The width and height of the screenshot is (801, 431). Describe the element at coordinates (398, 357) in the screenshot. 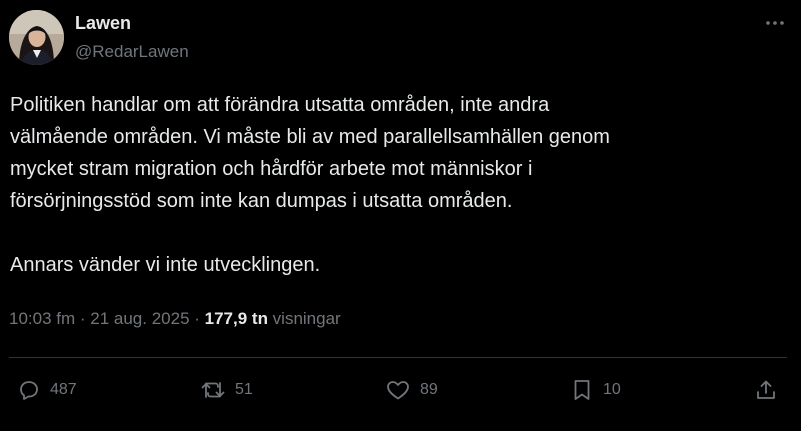

I see `divider` at that location.